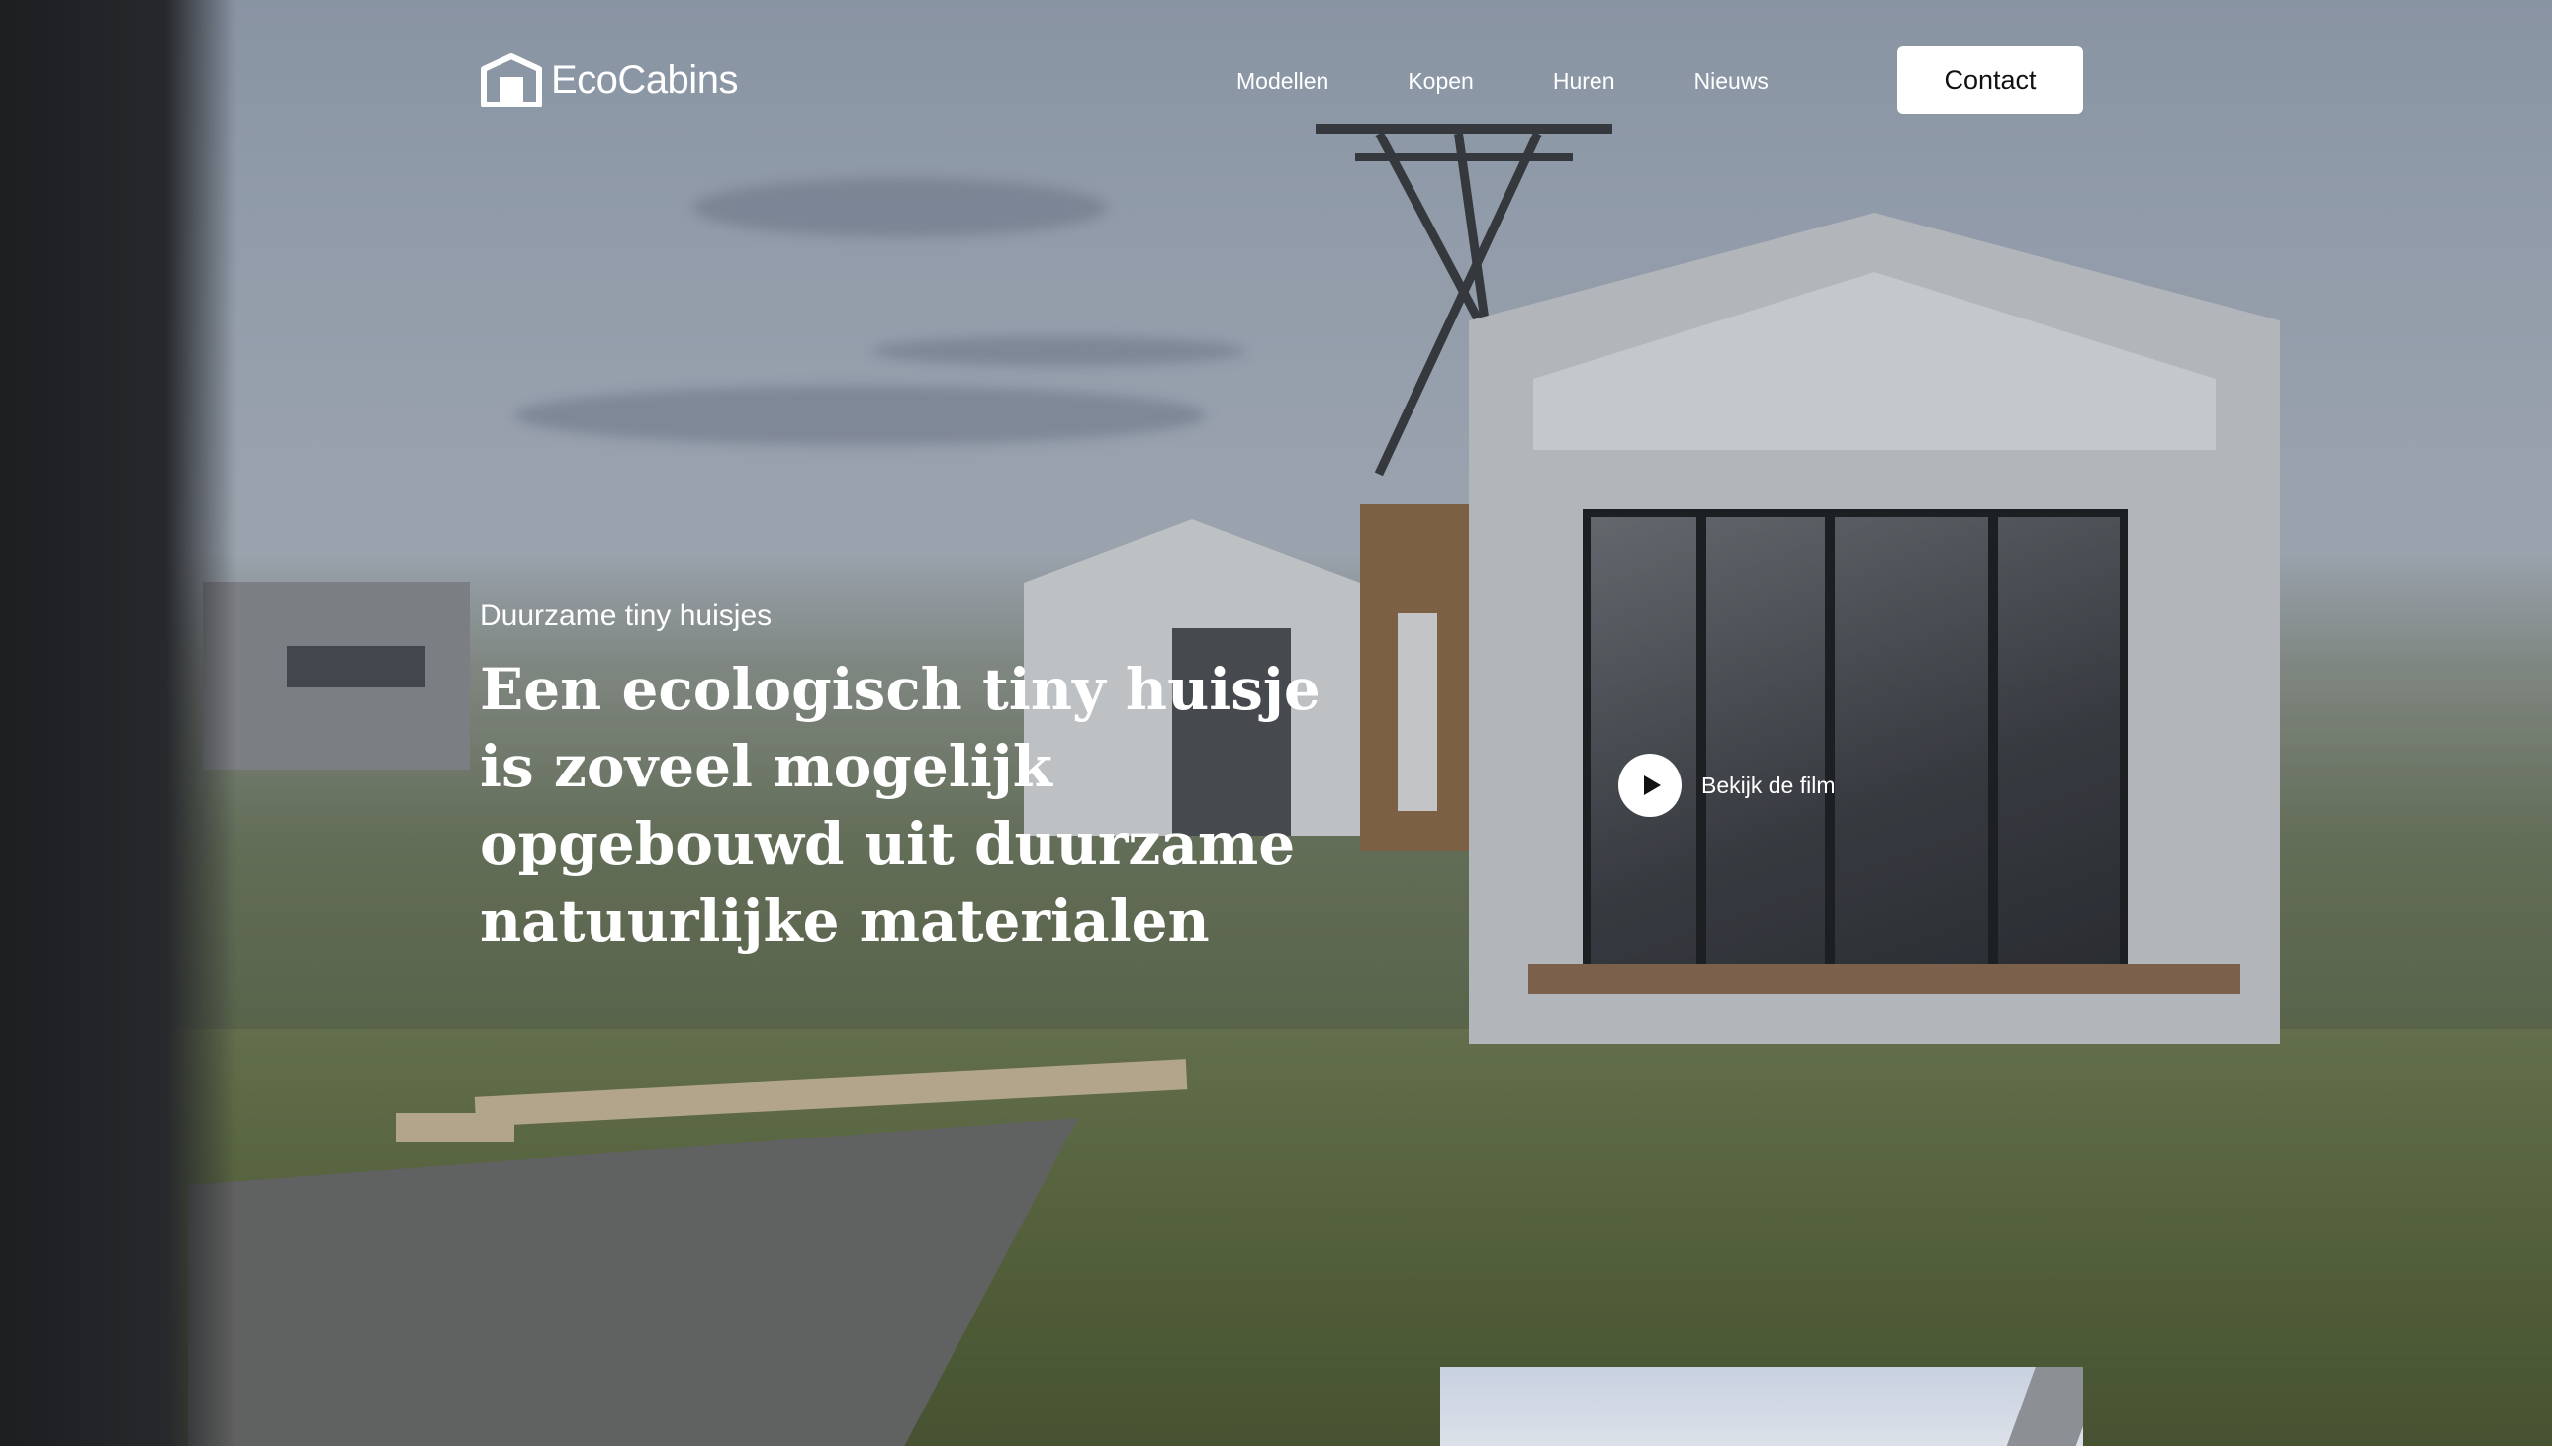 This screenshot has width=2552, height=1456. I want to click on contact-button: Contact, so click(1990, 80).